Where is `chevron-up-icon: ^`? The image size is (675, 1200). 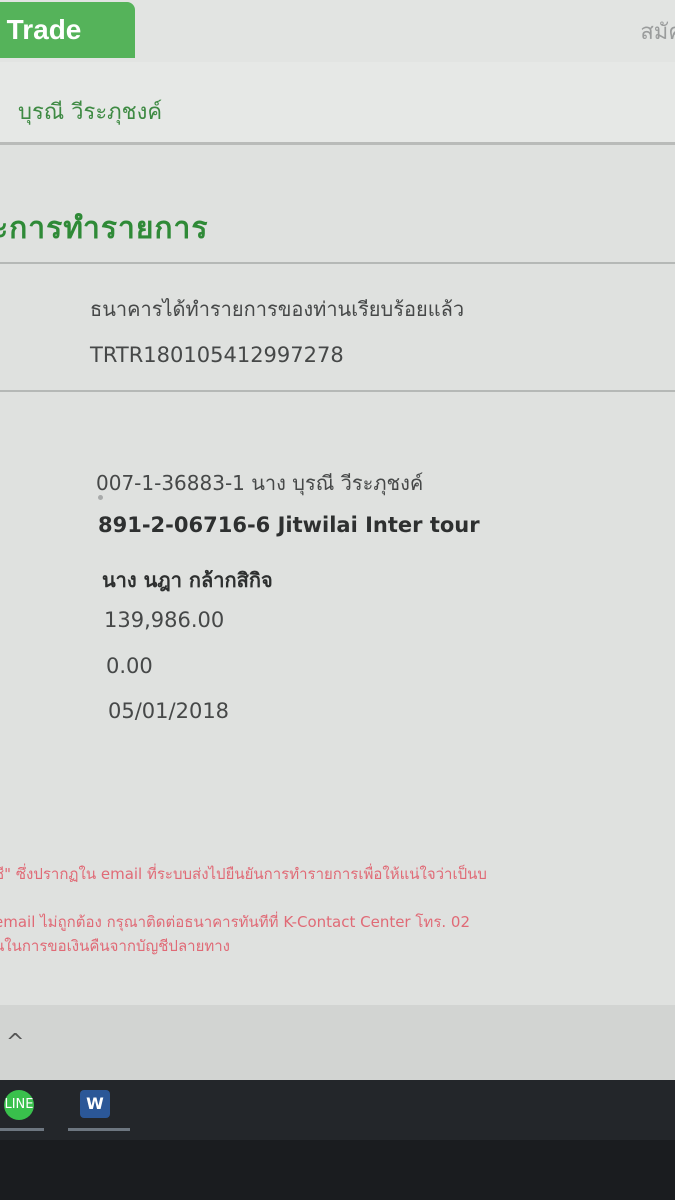
chevron-up-icon: ^ is located at coordinates (15, 1042).